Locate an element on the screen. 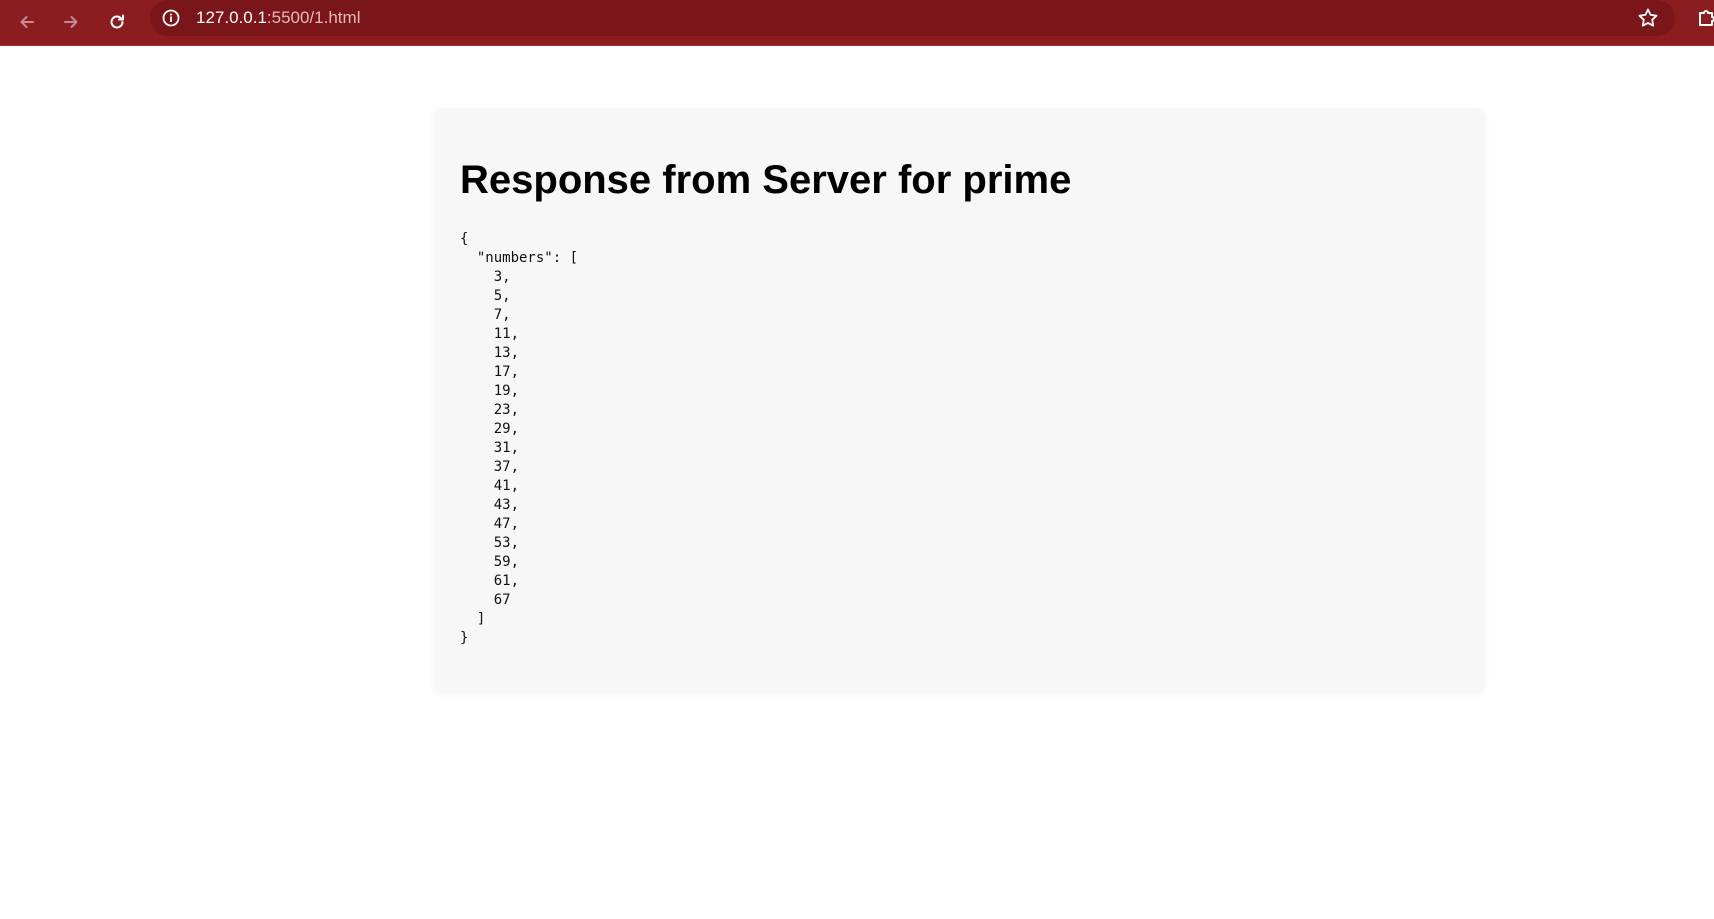 The height and width of the screenshot is (919, 1714). bookmark-button is located at coordinates (1648, 18).